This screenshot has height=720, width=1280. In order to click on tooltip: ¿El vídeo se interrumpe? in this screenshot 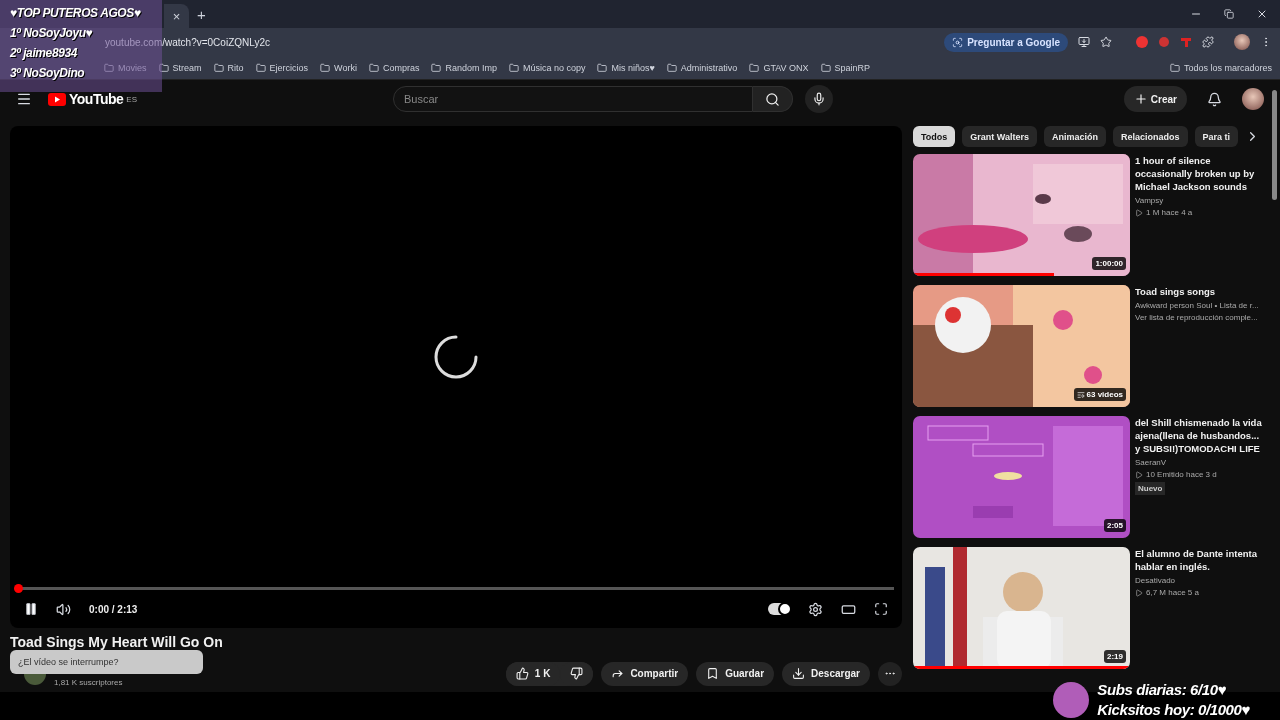, I will do `click(106, 662)`.